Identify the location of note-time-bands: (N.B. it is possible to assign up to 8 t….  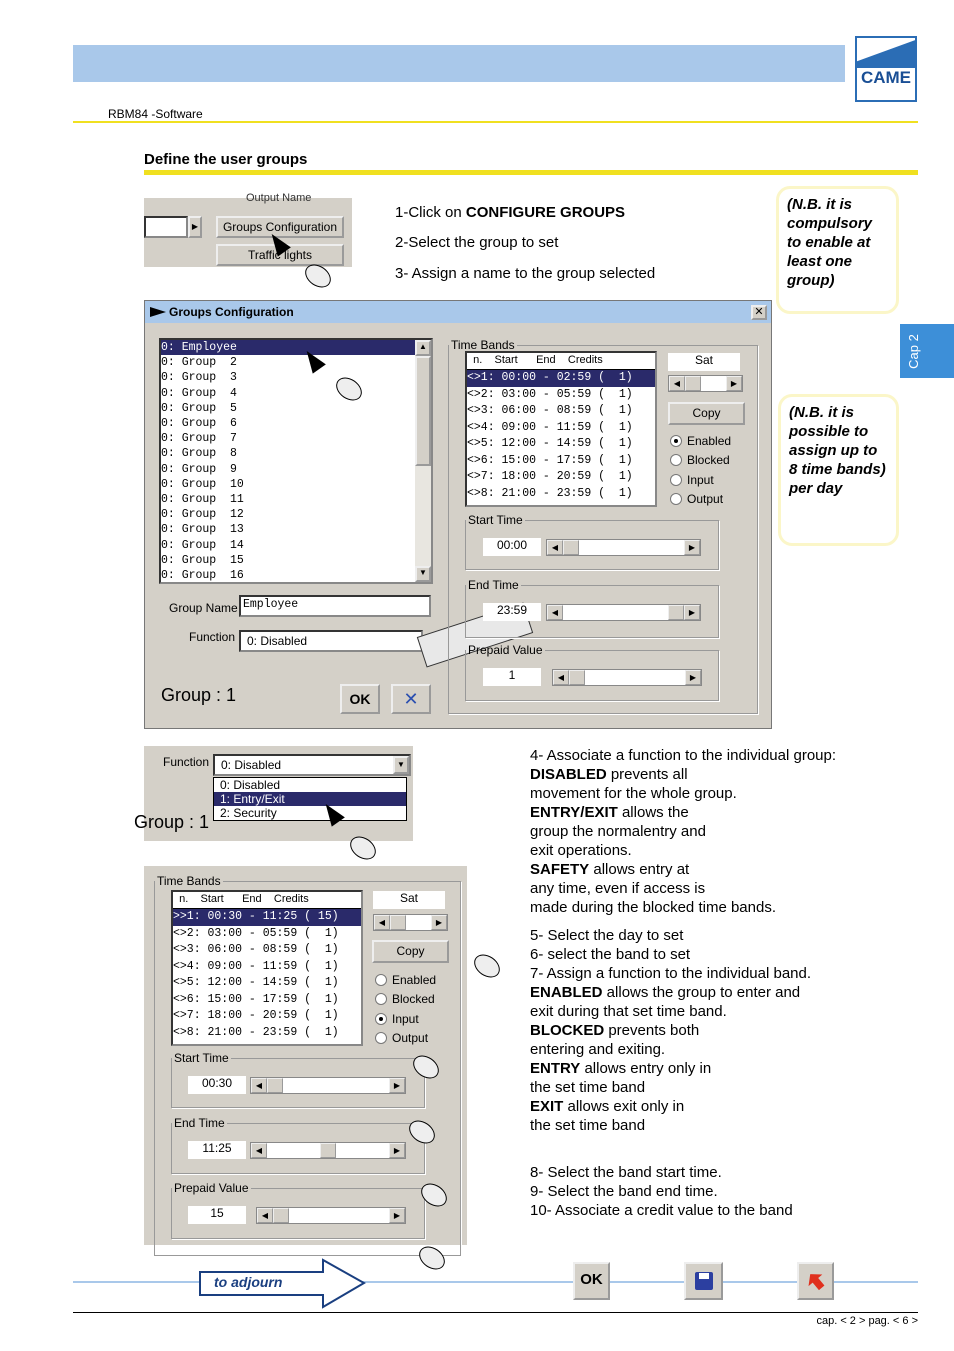
(838, 470).